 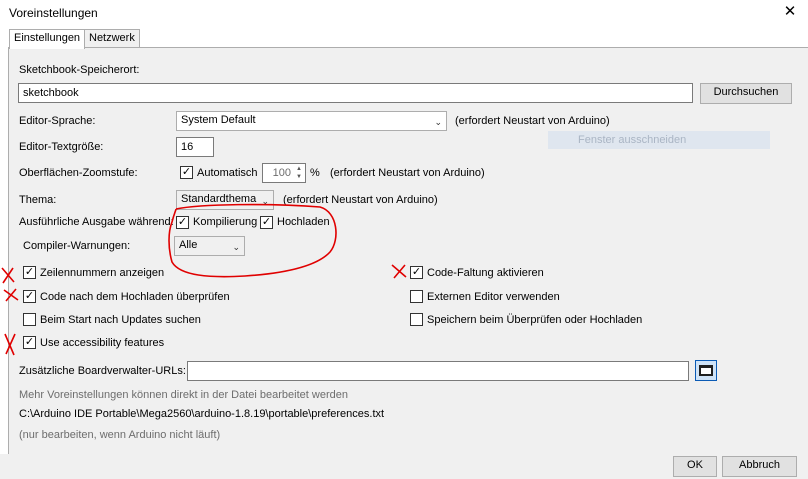 I want to click on tab-einstellungen: Einstellungen, so click(x=47, y=39).